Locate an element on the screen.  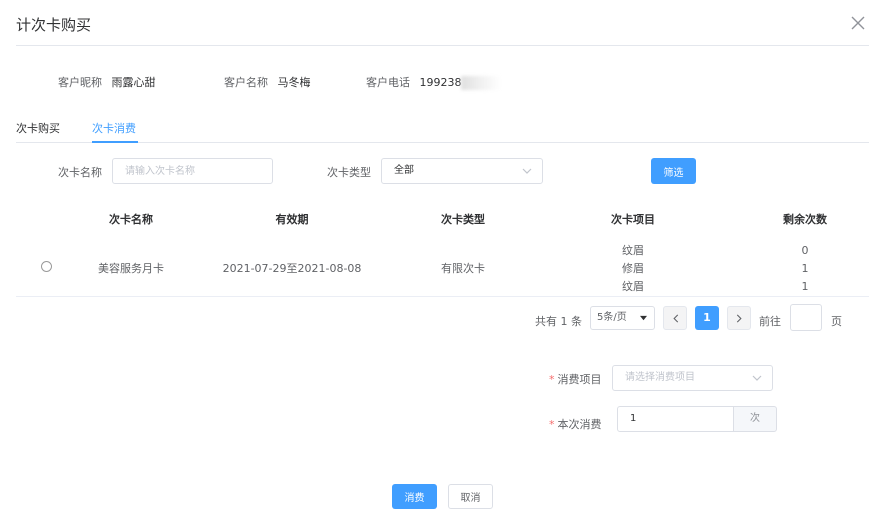
column-header-remaining: 剩余次数 is located at coordinates (805, 219).